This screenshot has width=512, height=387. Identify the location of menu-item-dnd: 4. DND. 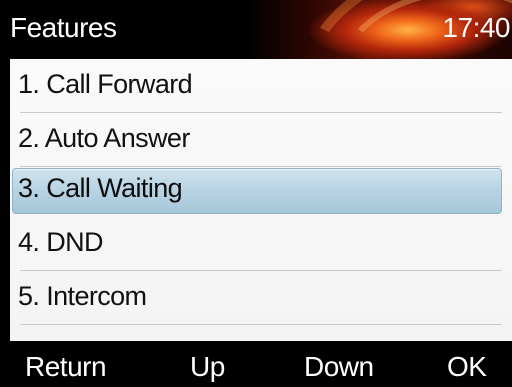
(256, 244).